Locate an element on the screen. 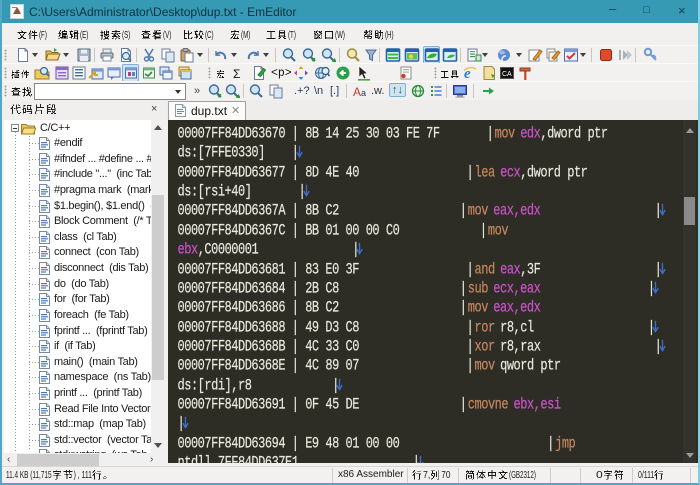 Image resolution: width=700 pixels, height=485 pixels. svg-text: 70 is located at coordinates (446, 475).